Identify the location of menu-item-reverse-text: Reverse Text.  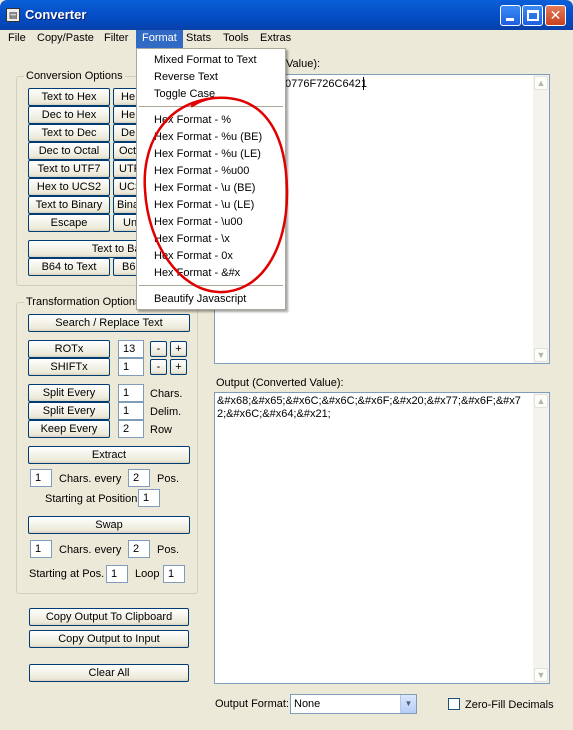
(186, 77).